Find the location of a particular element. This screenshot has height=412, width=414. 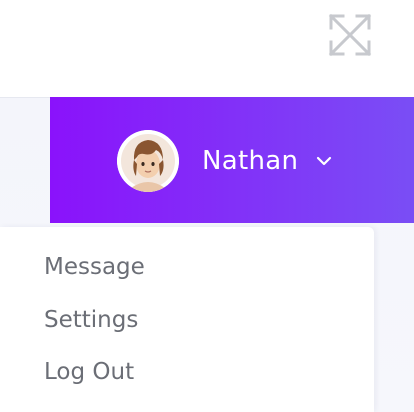

avatar is located at coordinates (148, 161).